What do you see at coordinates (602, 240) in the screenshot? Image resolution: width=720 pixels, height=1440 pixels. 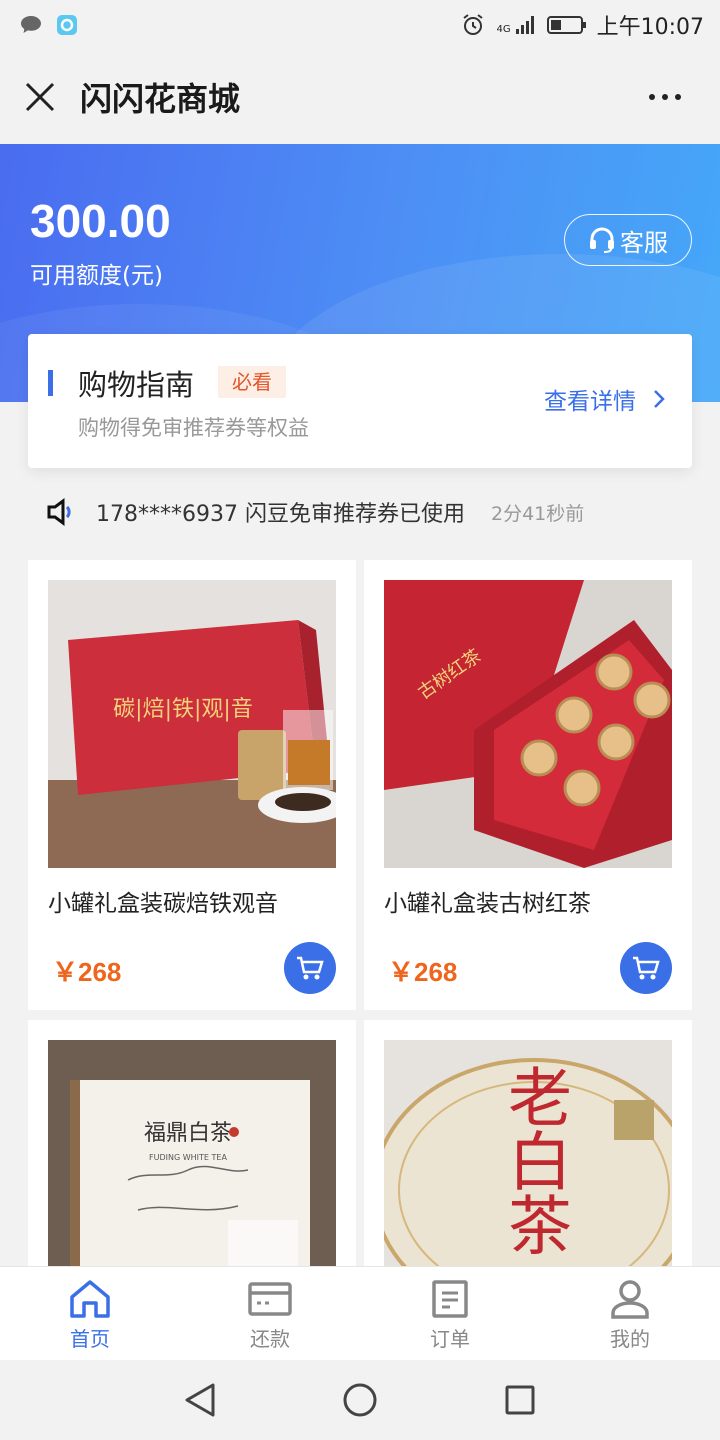 I see `headset-icon` at bounding box center [602, 240].